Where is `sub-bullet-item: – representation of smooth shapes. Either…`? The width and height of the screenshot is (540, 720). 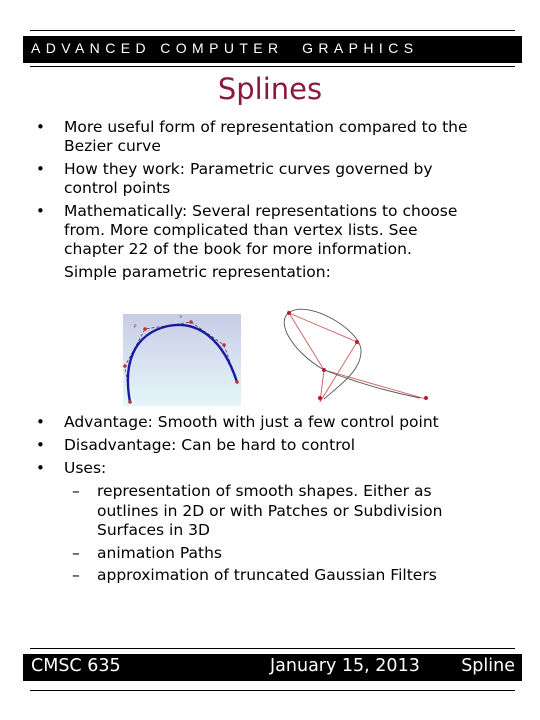 sub-bullet-item: – representation of smooth shapes. Either… is located at coordinates (270, 511).